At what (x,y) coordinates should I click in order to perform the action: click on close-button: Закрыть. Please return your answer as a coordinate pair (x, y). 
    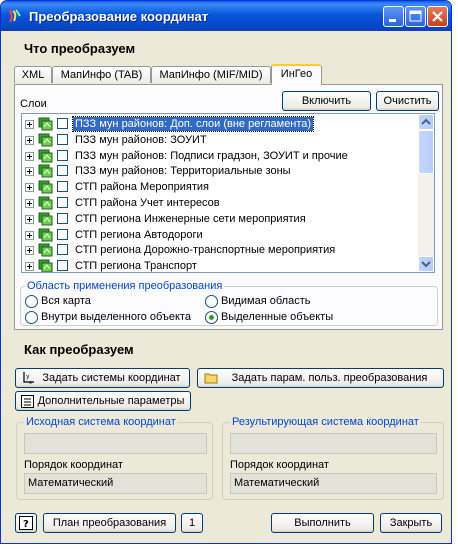
    Looking at the image, I should click on (411, 523).